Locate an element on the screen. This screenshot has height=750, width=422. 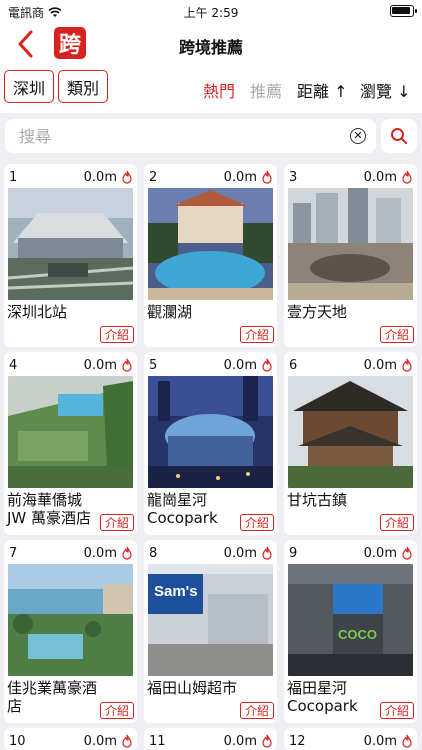
place-card: 10 0.0m is located at coordinates (70, 739).